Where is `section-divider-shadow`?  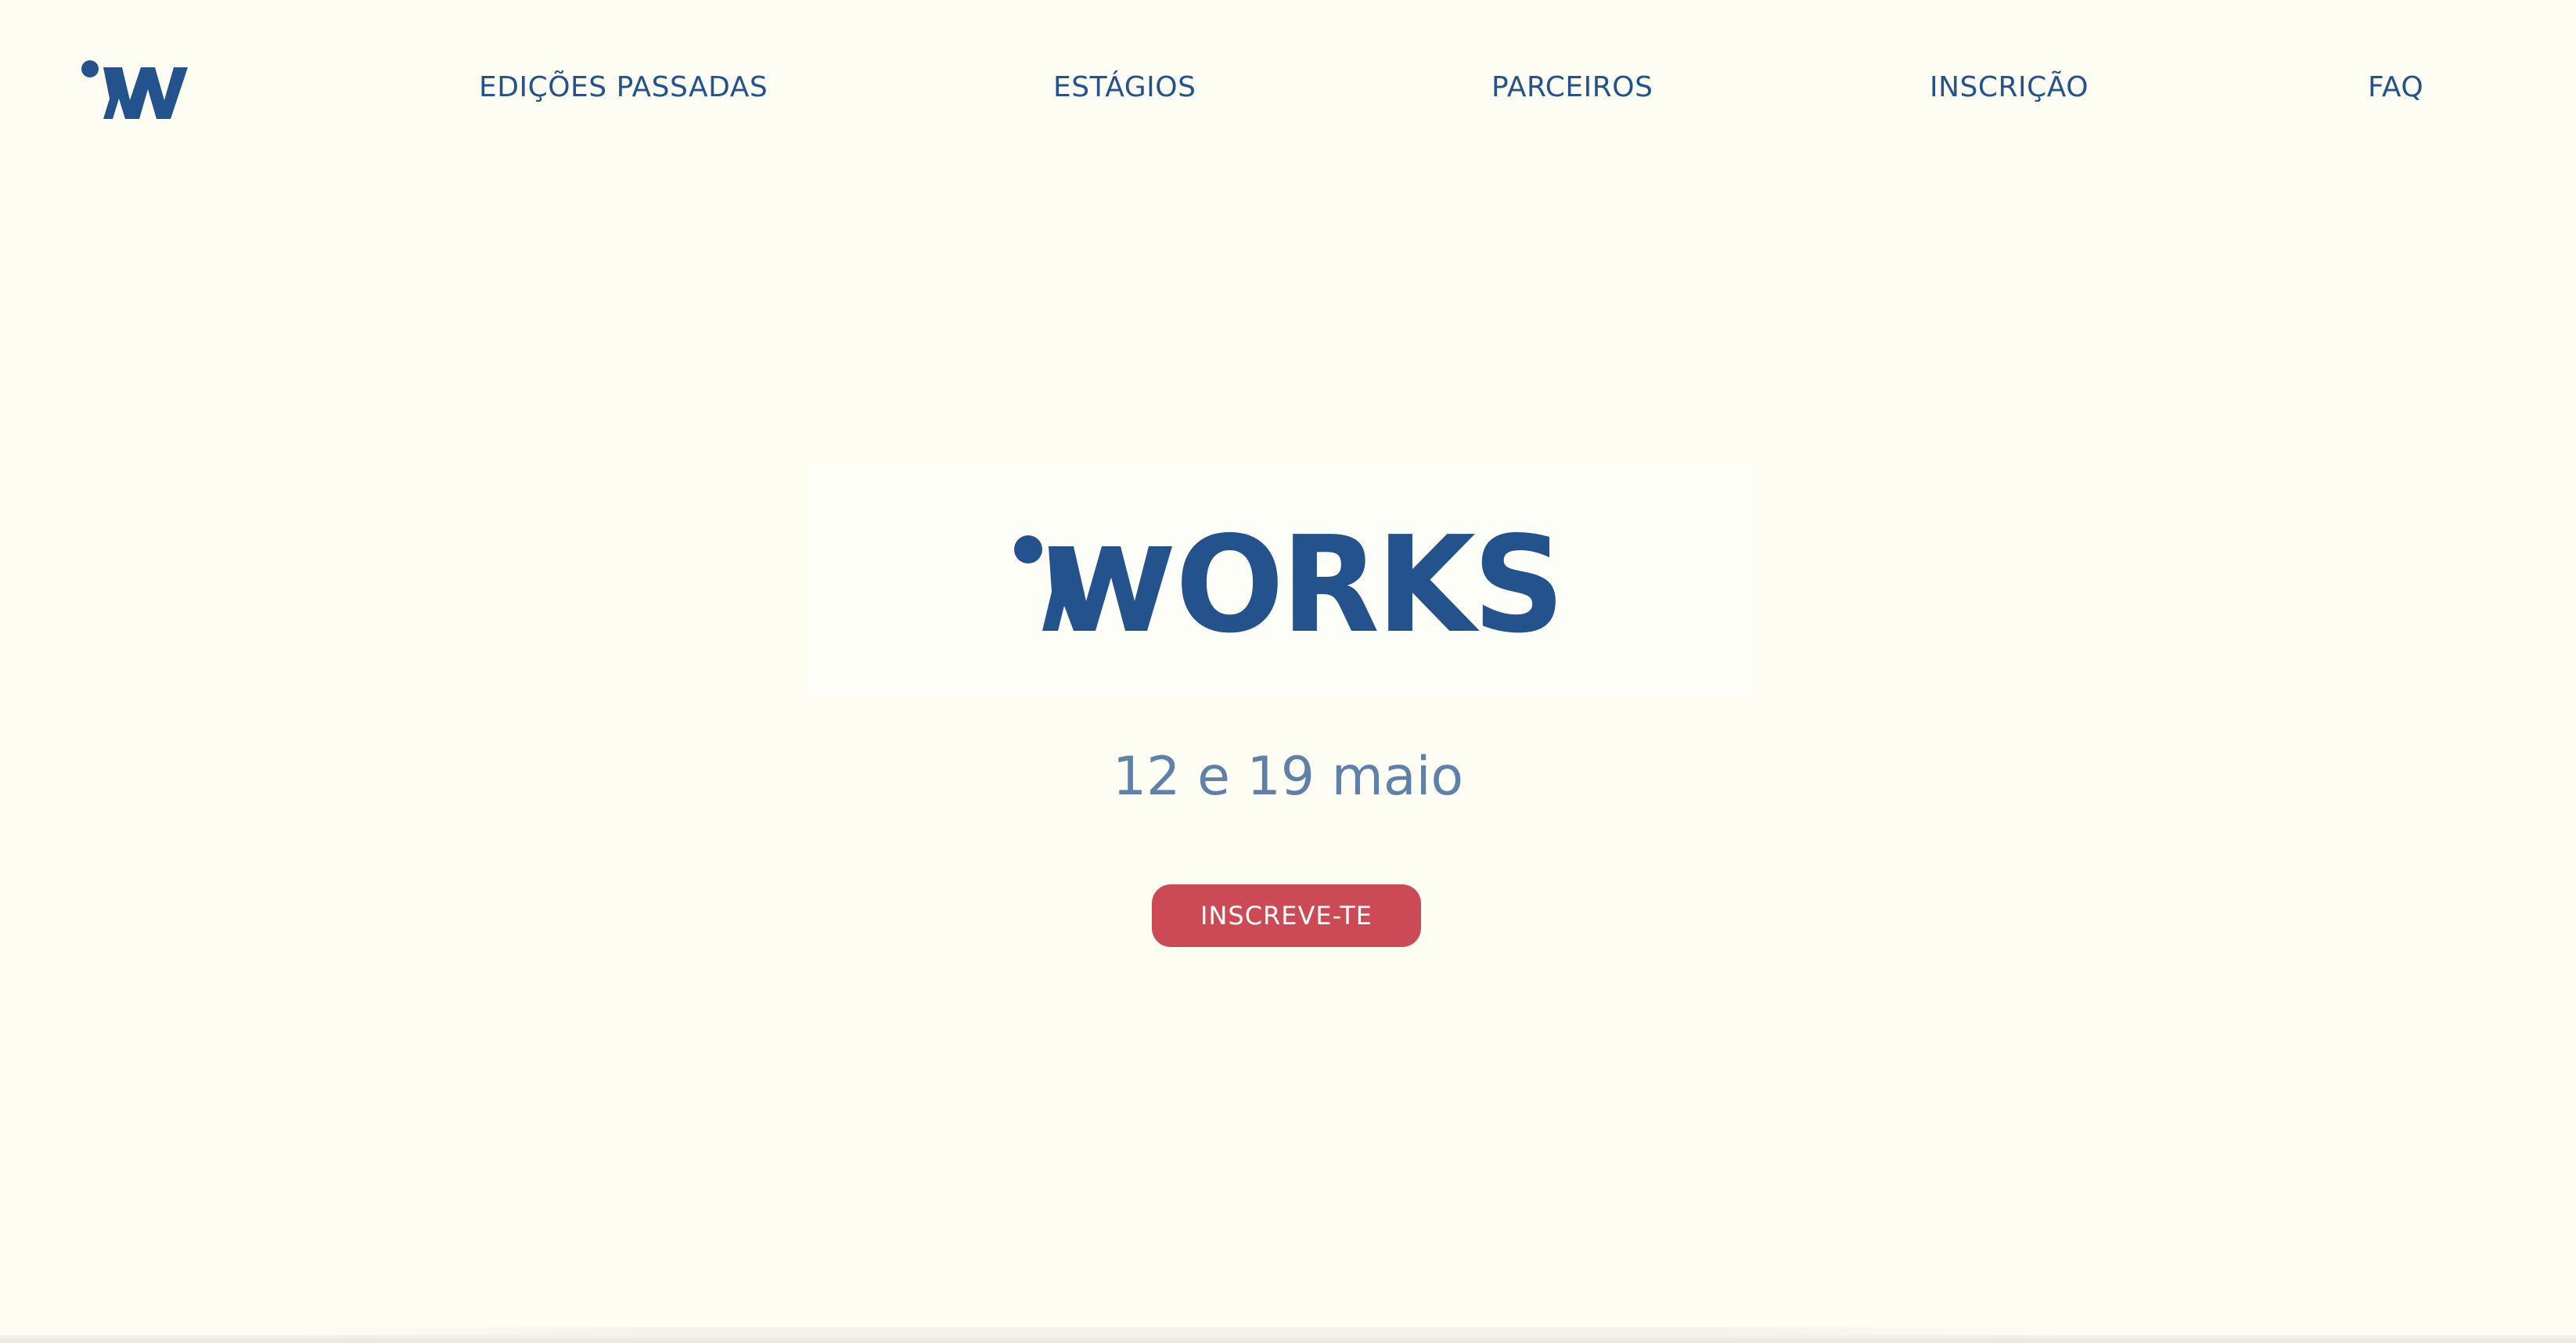 section-divider-shadow is located at coordinates (1181, 1331).